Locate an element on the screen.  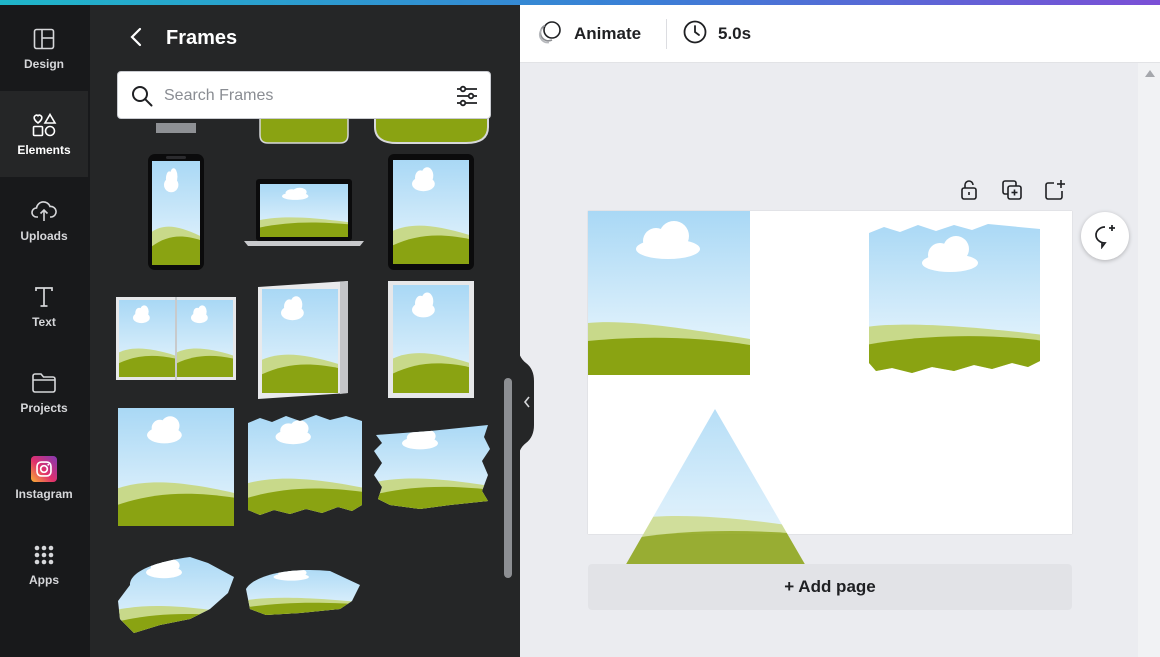
add-comment-button is located at coordinates (1105, 236).